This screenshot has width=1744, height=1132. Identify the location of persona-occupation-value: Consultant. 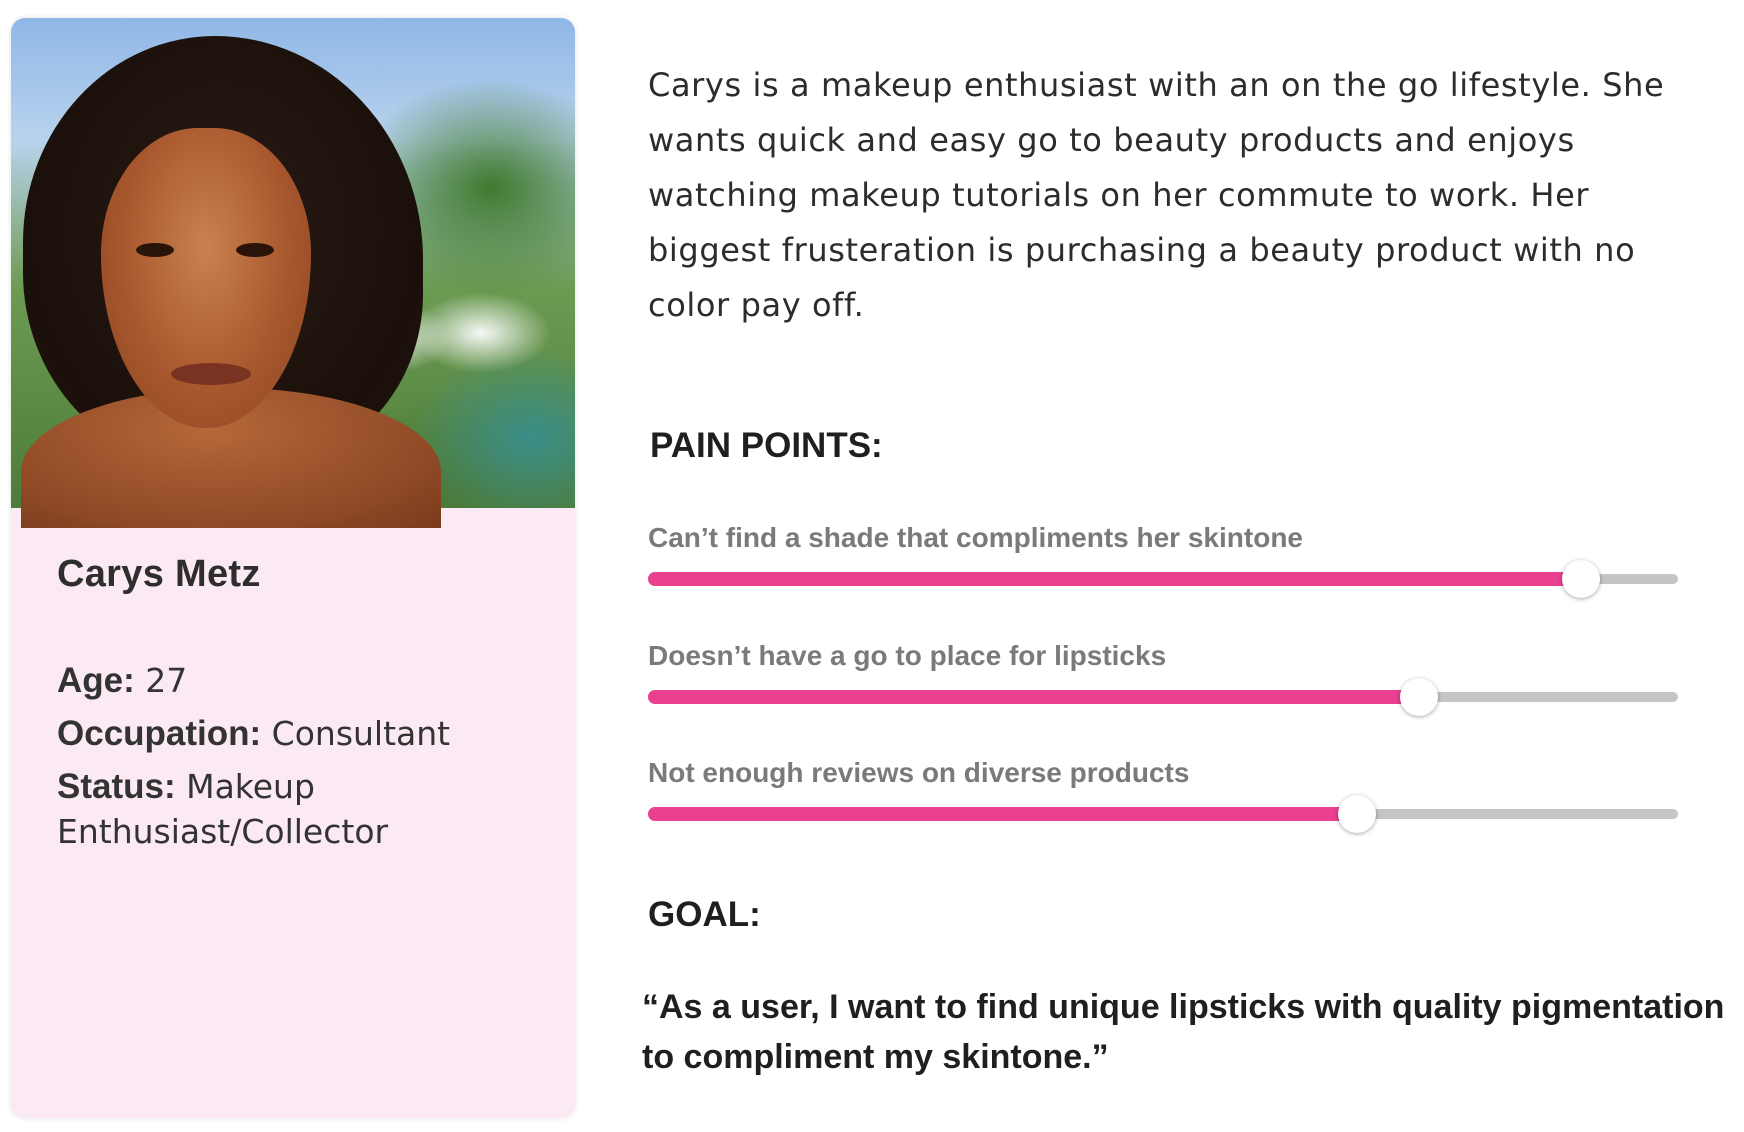
(356, 733).